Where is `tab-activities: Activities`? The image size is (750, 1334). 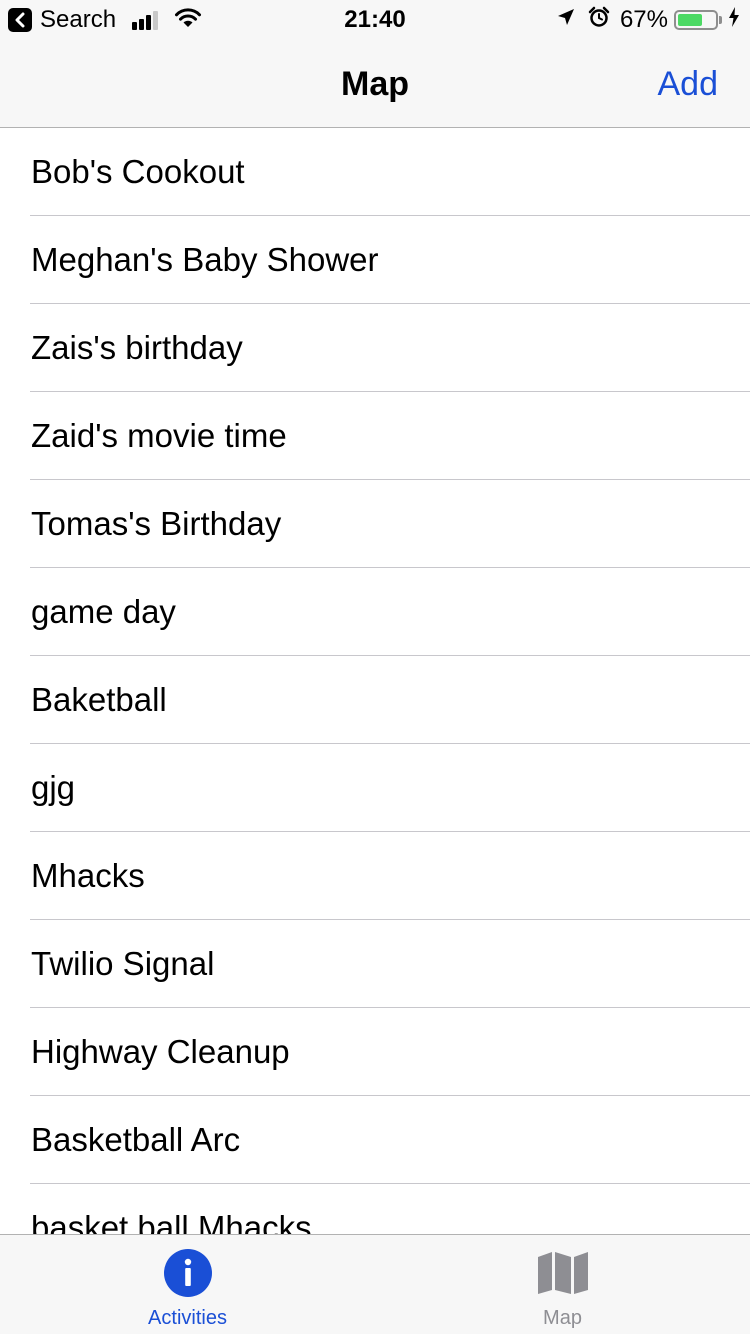 tab-activities: Activities is located at coordinates (187, 1284).